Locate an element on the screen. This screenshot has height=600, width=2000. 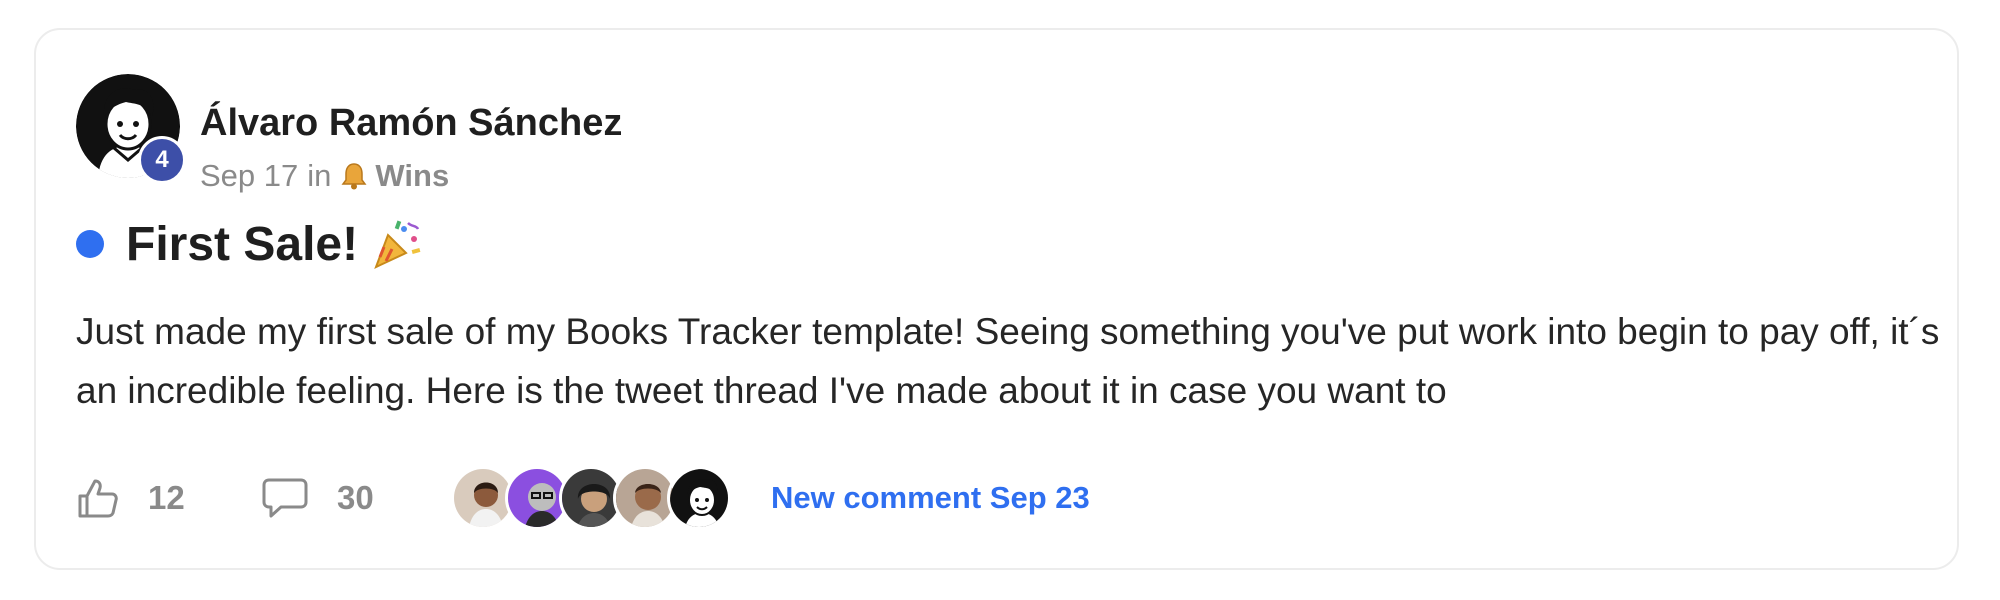
author-name: Álvaro Ramón Sánchez is located at coordinates (411, 123).